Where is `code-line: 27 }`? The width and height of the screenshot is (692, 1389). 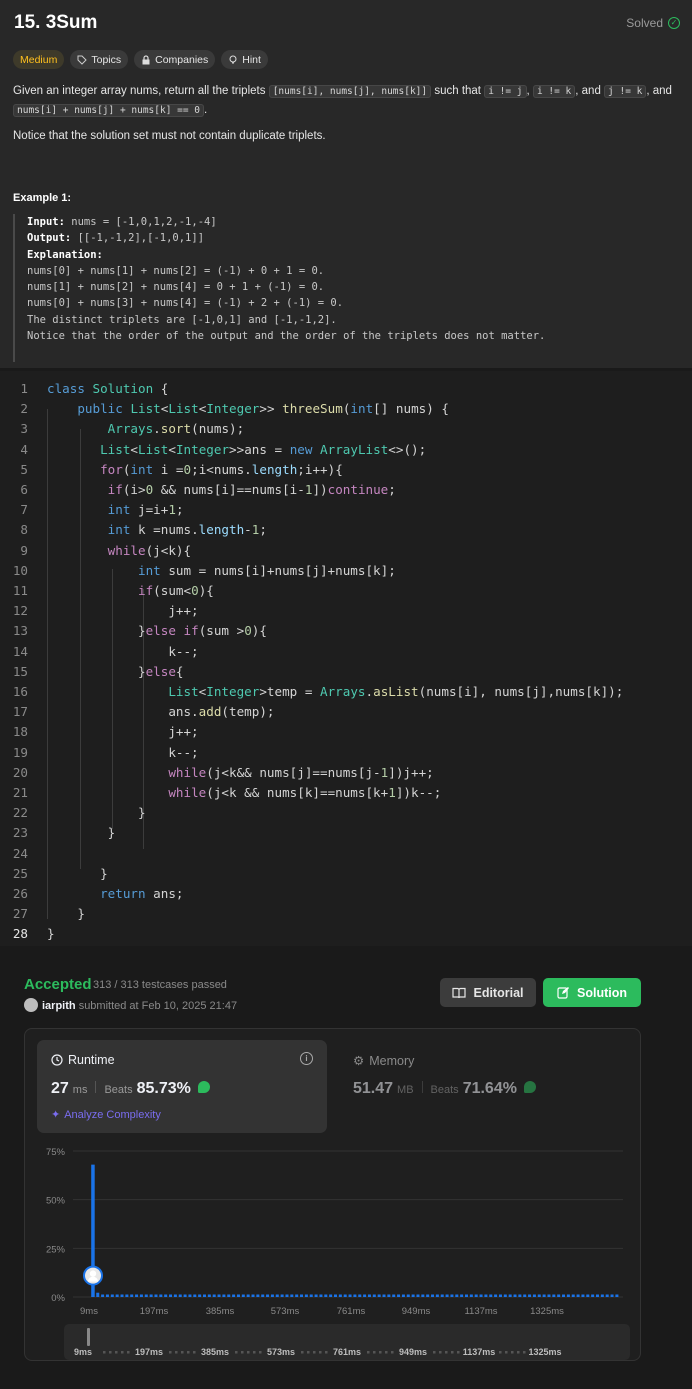 code-line: 27 } is located at coordinates (346, 914).